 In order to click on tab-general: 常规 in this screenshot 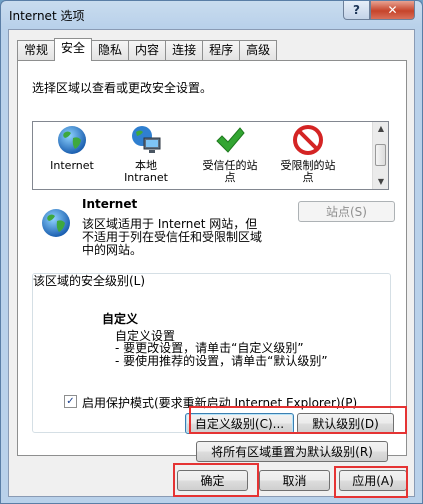, I will do `click(36, 50)`.